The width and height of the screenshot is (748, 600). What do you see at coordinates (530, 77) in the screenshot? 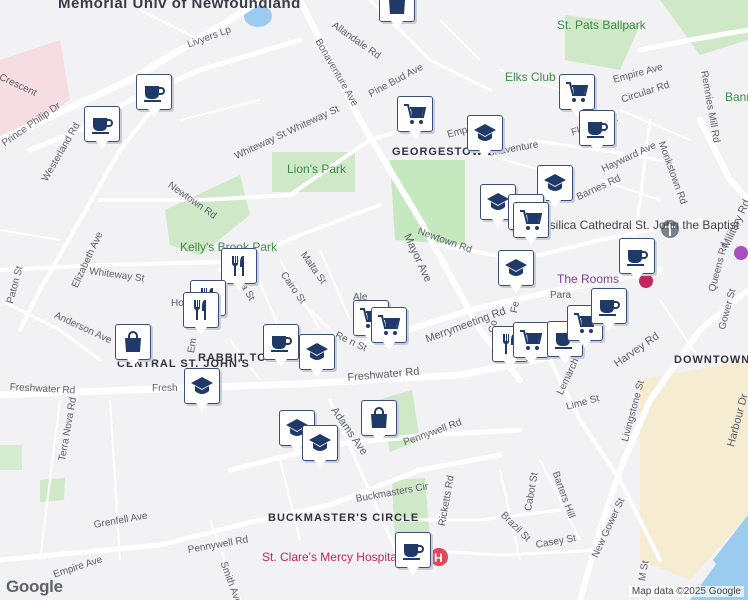
I see `elks-club-label: Elks Club` at bounding box center [530, 77].